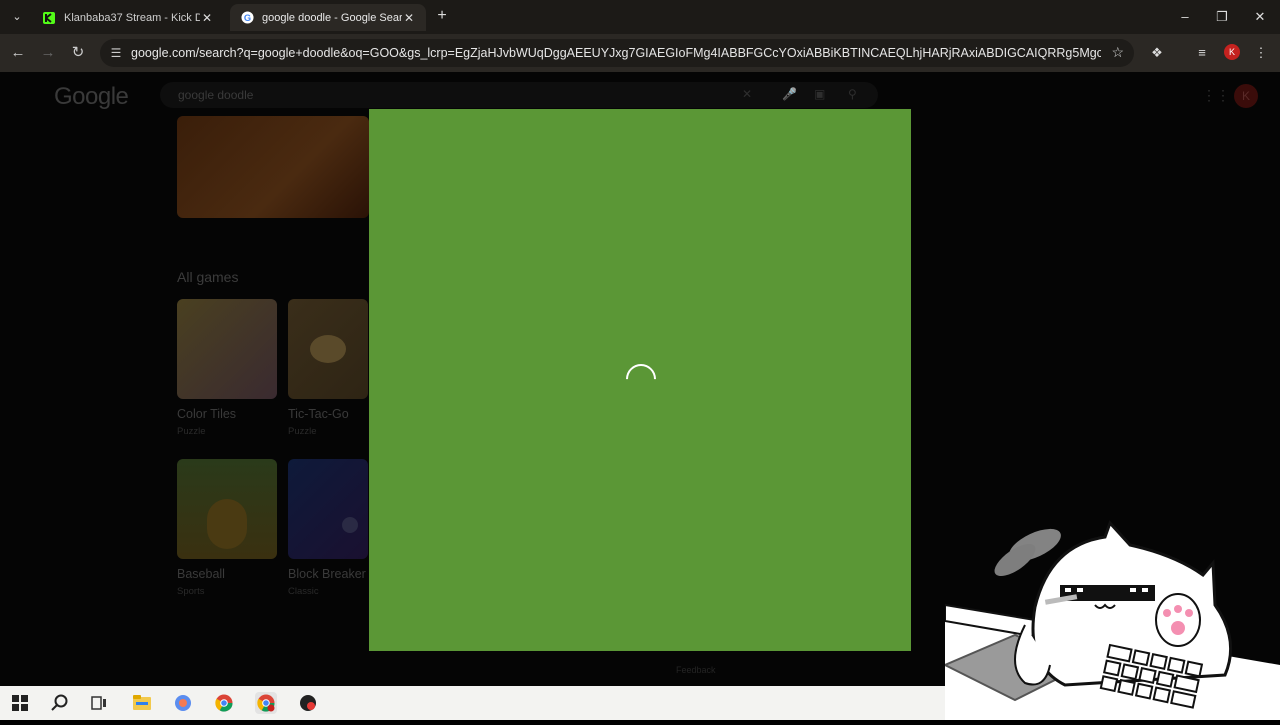  I want to click on tab-google: G google doodle - Google Search ✕, so click(328, 17).